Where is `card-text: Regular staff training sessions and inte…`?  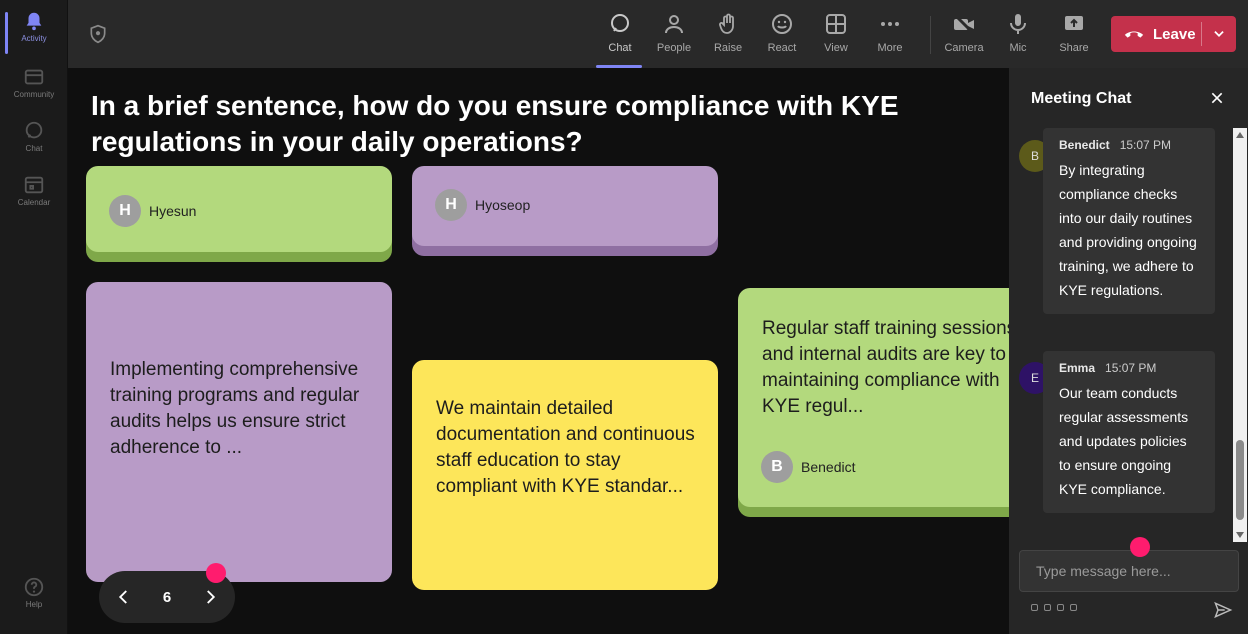
card-text: Regular staff training sessions and inte… is located at coordinates (885, 367).